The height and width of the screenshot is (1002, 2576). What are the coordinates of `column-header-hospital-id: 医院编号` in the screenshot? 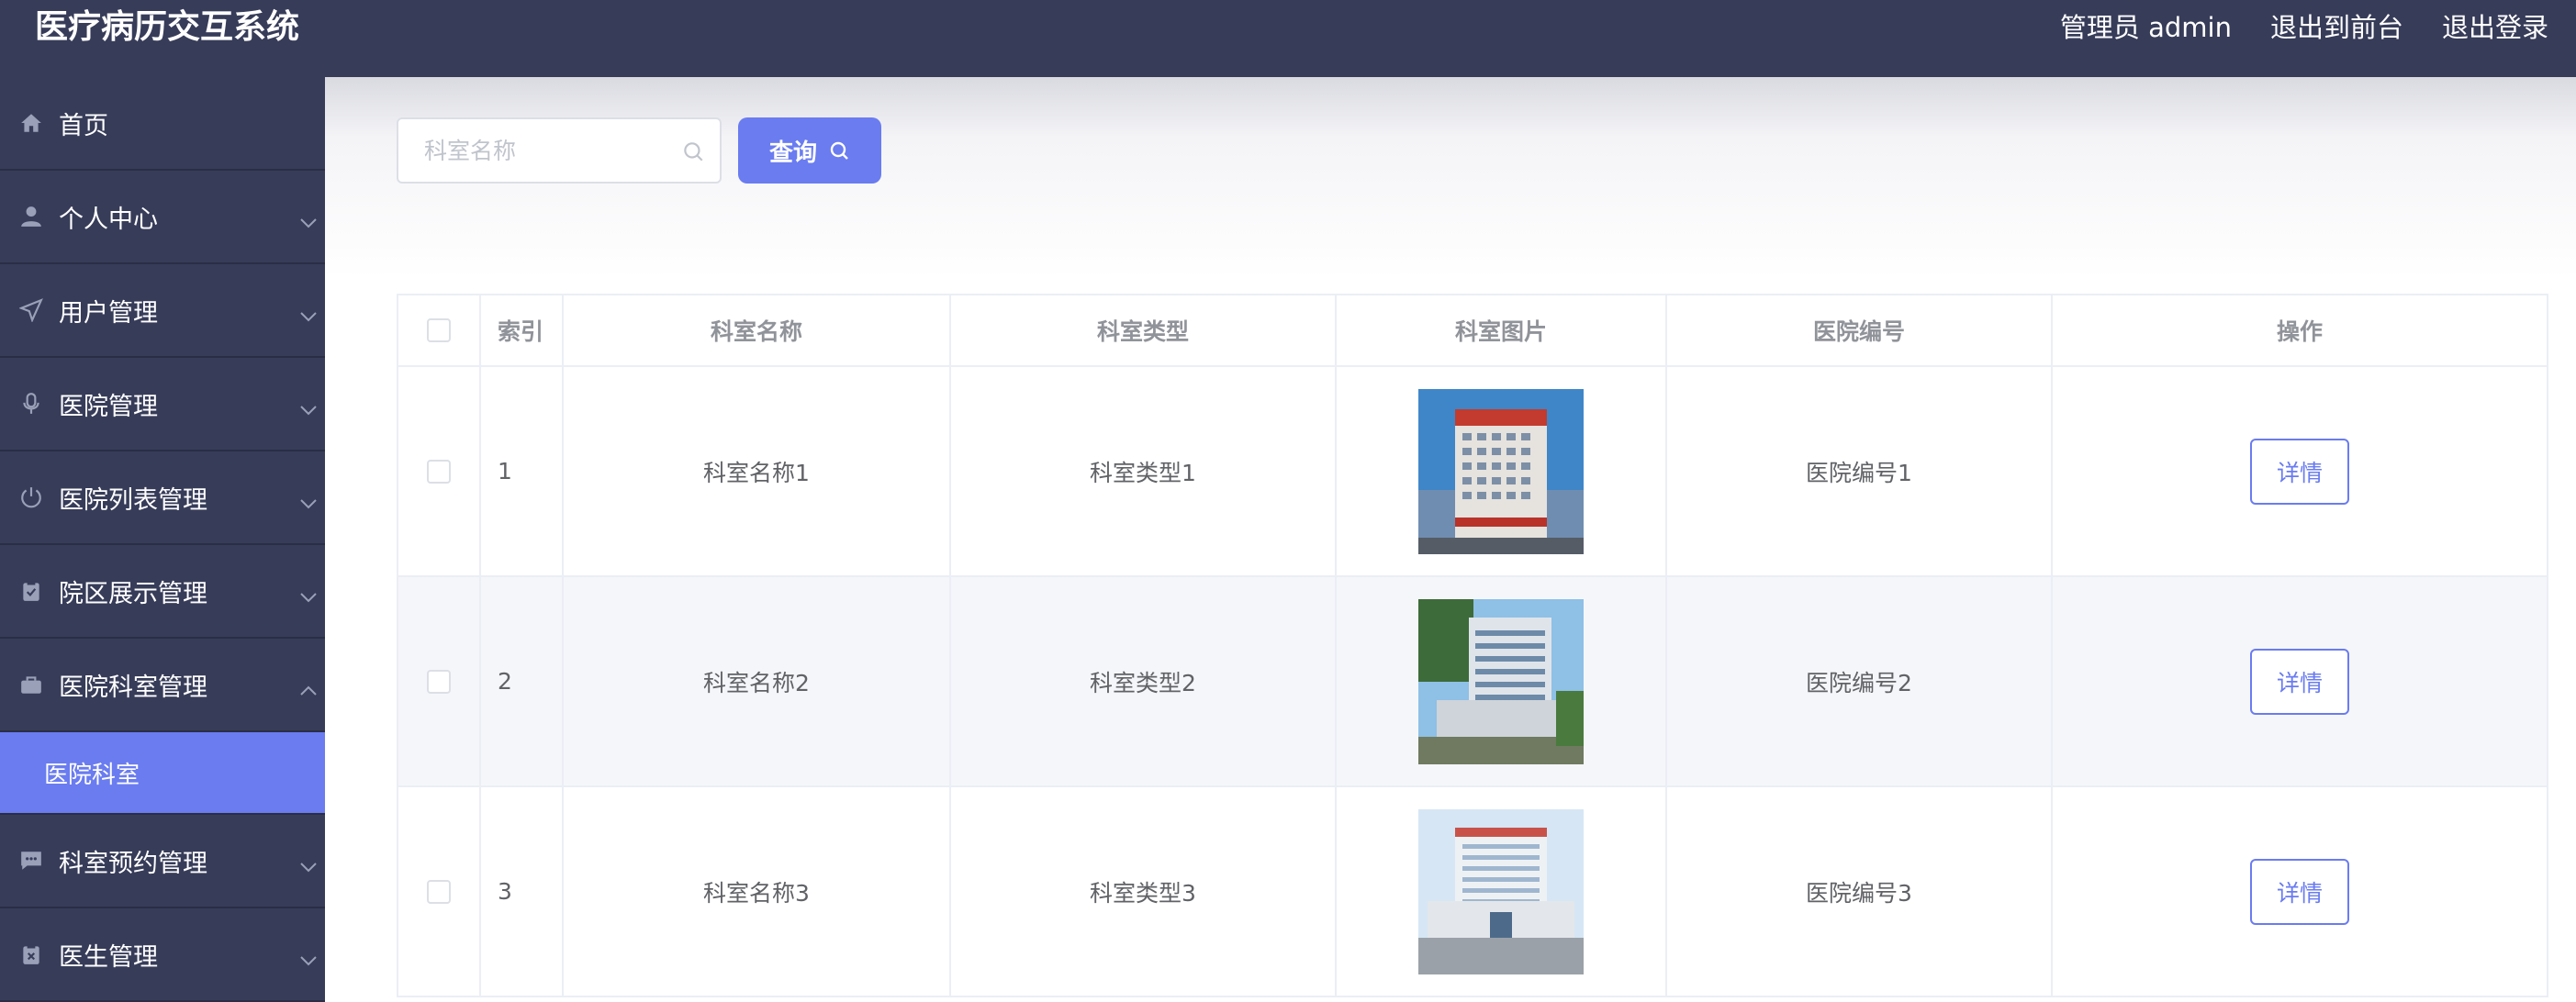 It's located at (1860, 330).